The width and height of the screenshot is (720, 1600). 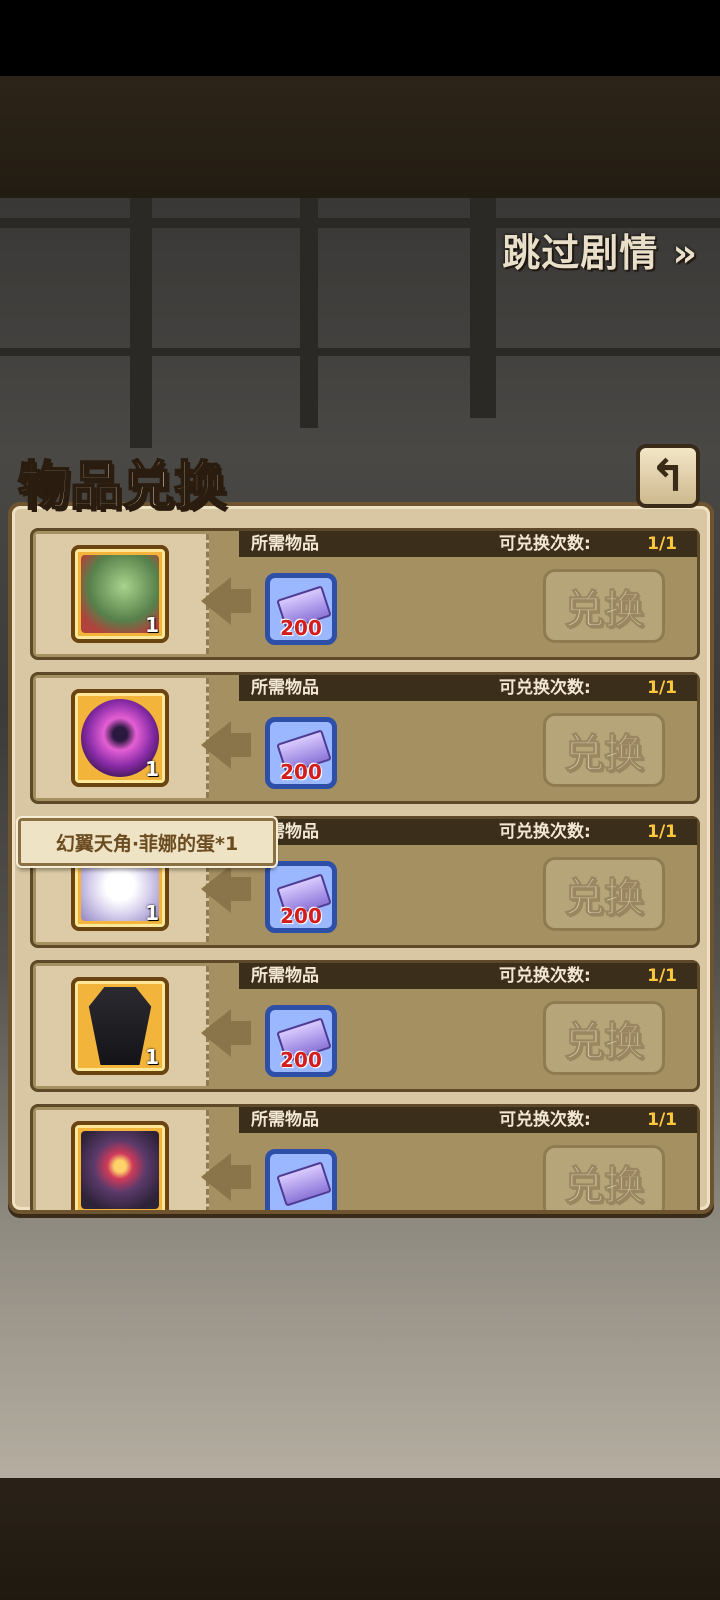 I want to click on back-arrow-icon: ↰, so click(x=668, y=476).